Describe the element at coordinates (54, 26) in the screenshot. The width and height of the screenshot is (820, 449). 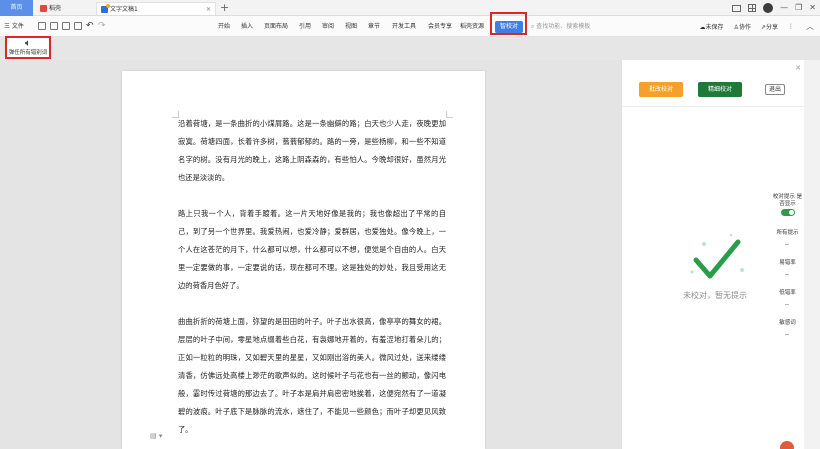
I see `print-icon` at that location.